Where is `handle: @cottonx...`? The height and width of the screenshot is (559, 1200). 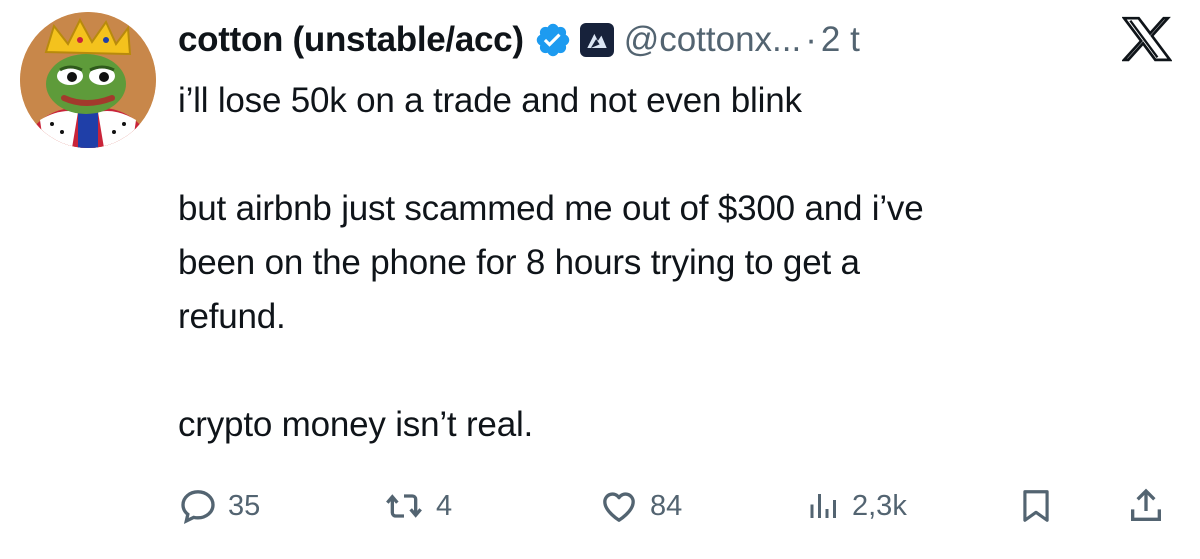 handle: @cottonx... is located at coordinates (713, 40).